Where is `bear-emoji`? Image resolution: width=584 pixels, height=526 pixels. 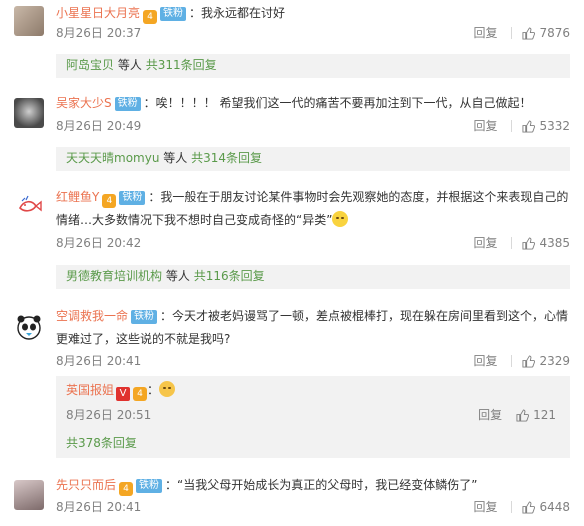
bear-emoji is located at coordinates (167, 389).